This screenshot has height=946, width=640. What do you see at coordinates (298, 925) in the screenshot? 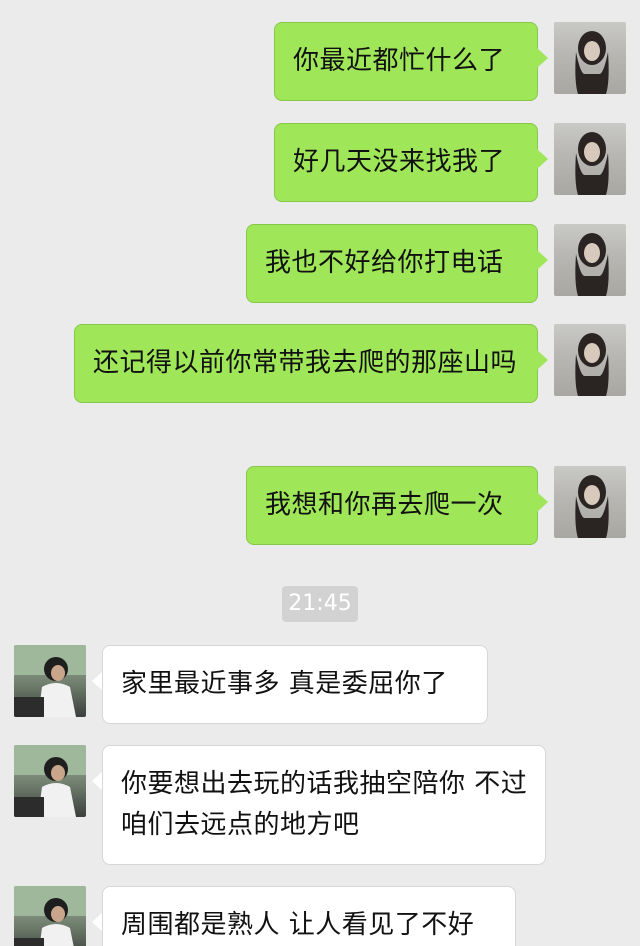
I see `message-text: 周围都是熟人 让人看见了不好` at bounding box center [298, 925].